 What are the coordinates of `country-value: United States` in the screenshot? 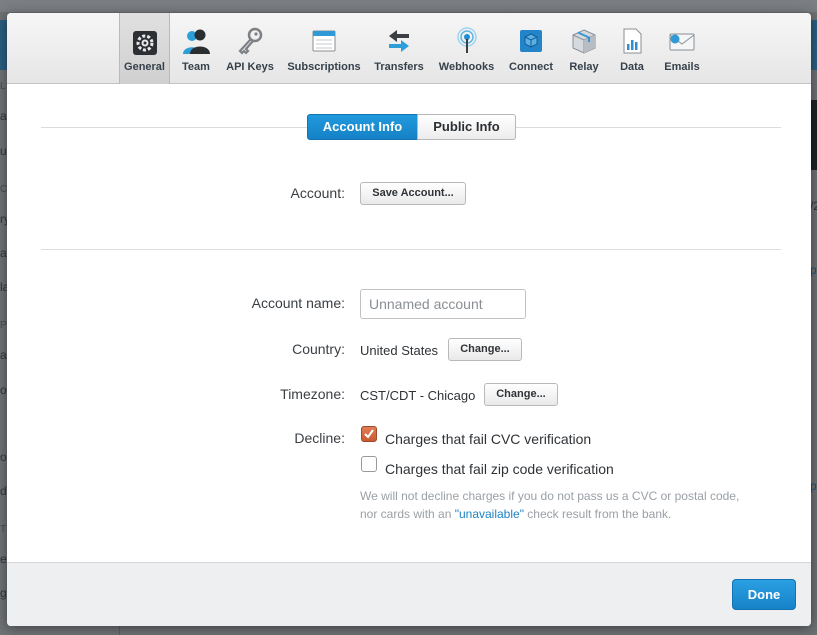 It's located at (399, 350).